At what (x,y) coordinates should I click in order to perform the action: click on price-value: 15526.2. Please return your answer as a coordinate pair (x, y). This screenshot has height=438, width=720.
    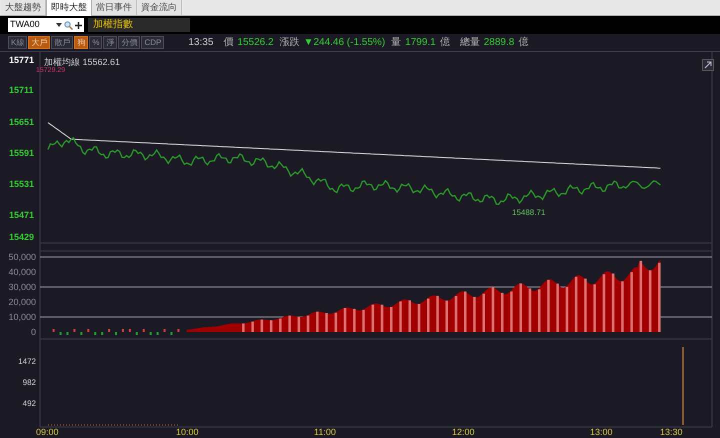
    Looking at the image, I should click on (255, 43).